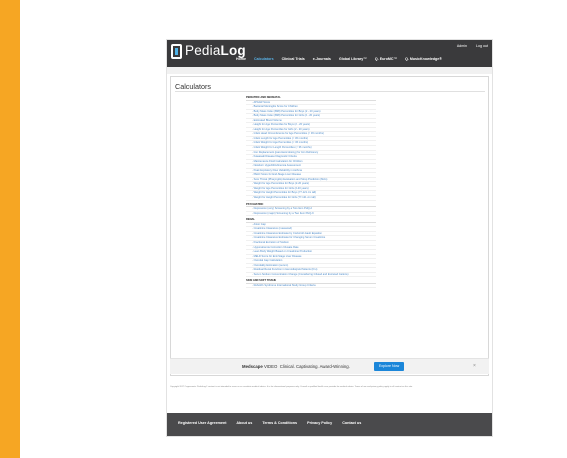 This screenshot has width=567, height=458. I want to click on footer-link-about: About us, so click(244, 423).